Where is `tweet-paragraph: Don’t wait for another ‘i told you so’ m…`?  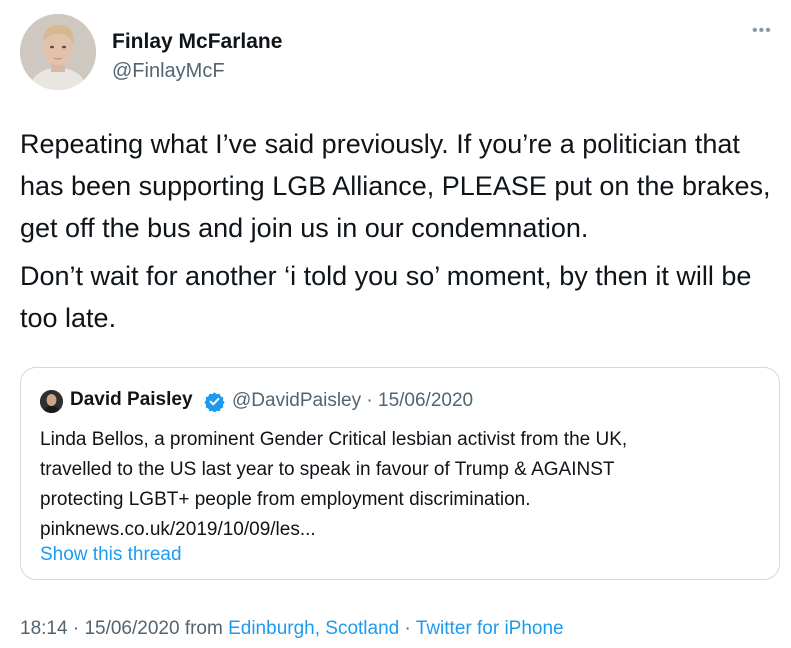
tweet-paragraph: Don’t wait for another ‘i told you so’ m… is located at coordinates (386, 297).